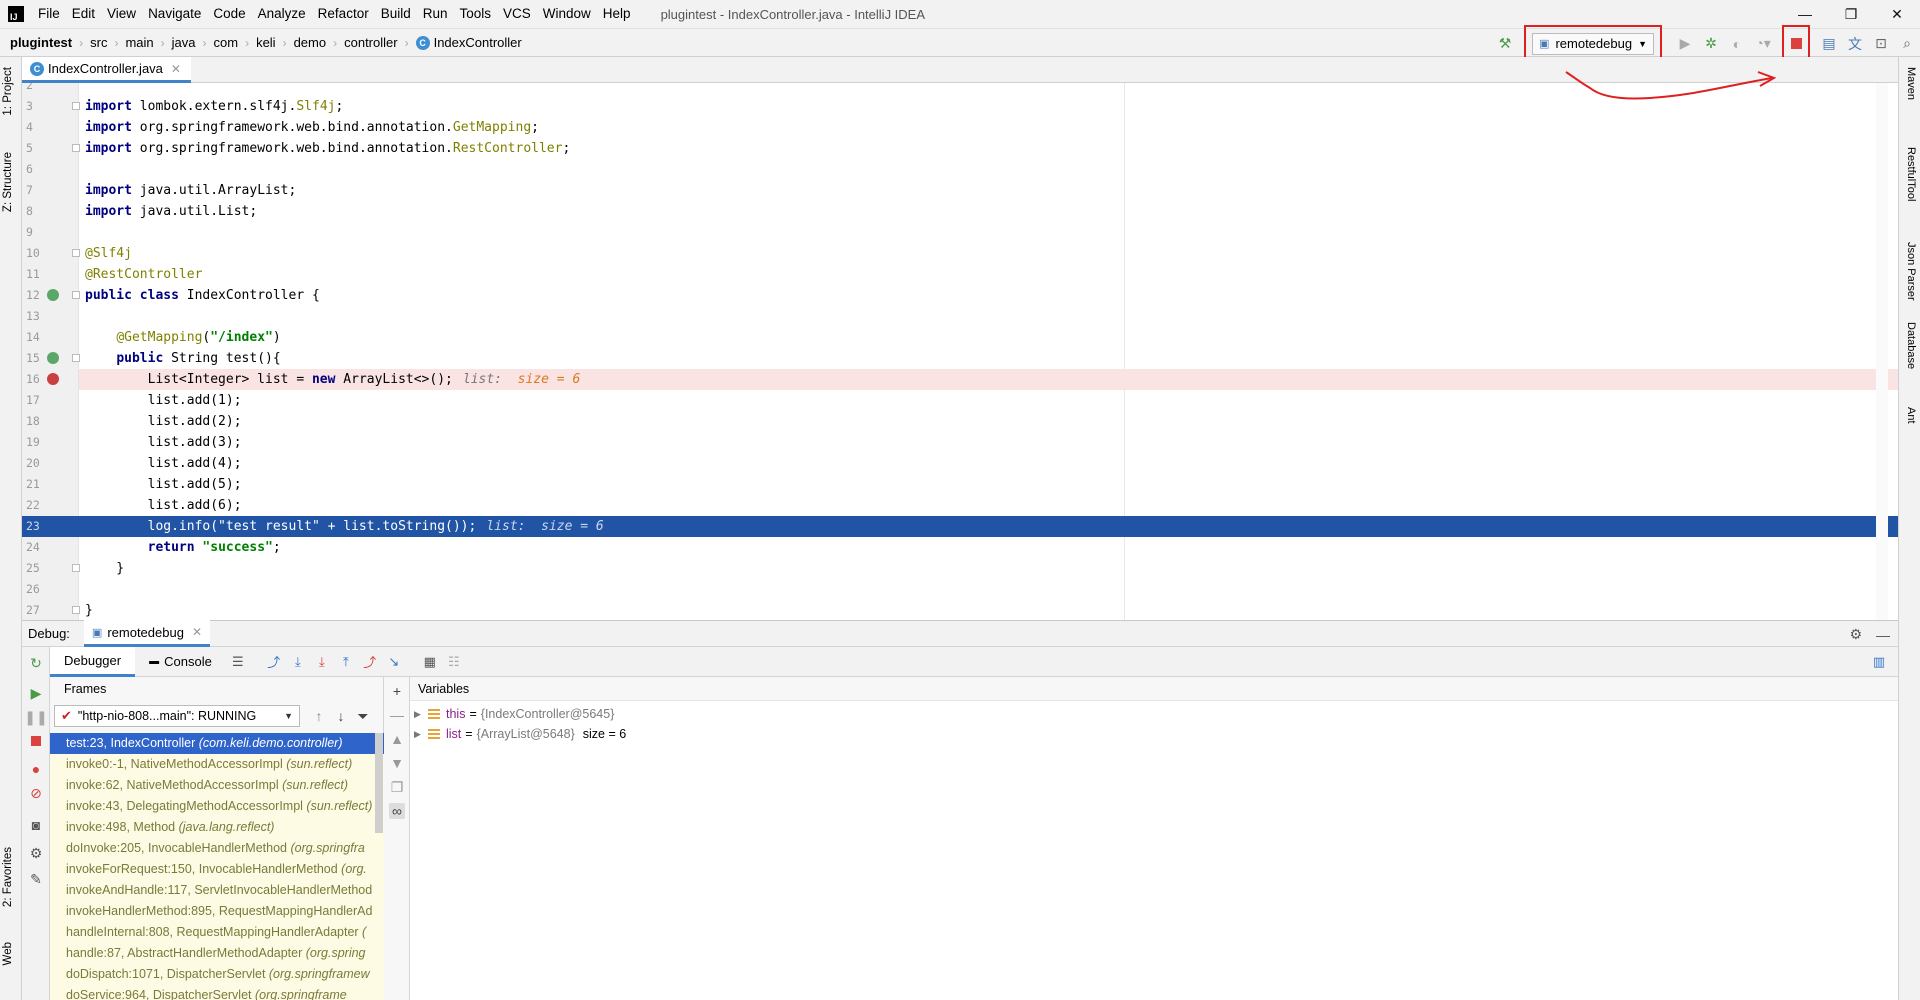  What do you see at coordinates (1911, 83) in the screenshot?
I see `maven-tool-tab: Maven` at bounding box center [1911, 83].